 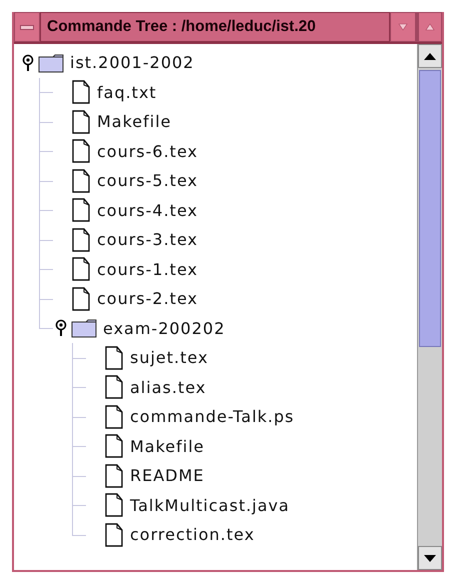 What do you see at coordinates (215, 27) in the screenshot?
I see `window-title: Commande Tree : /home/leduc/ist.20` at bounding box center [215, 27].